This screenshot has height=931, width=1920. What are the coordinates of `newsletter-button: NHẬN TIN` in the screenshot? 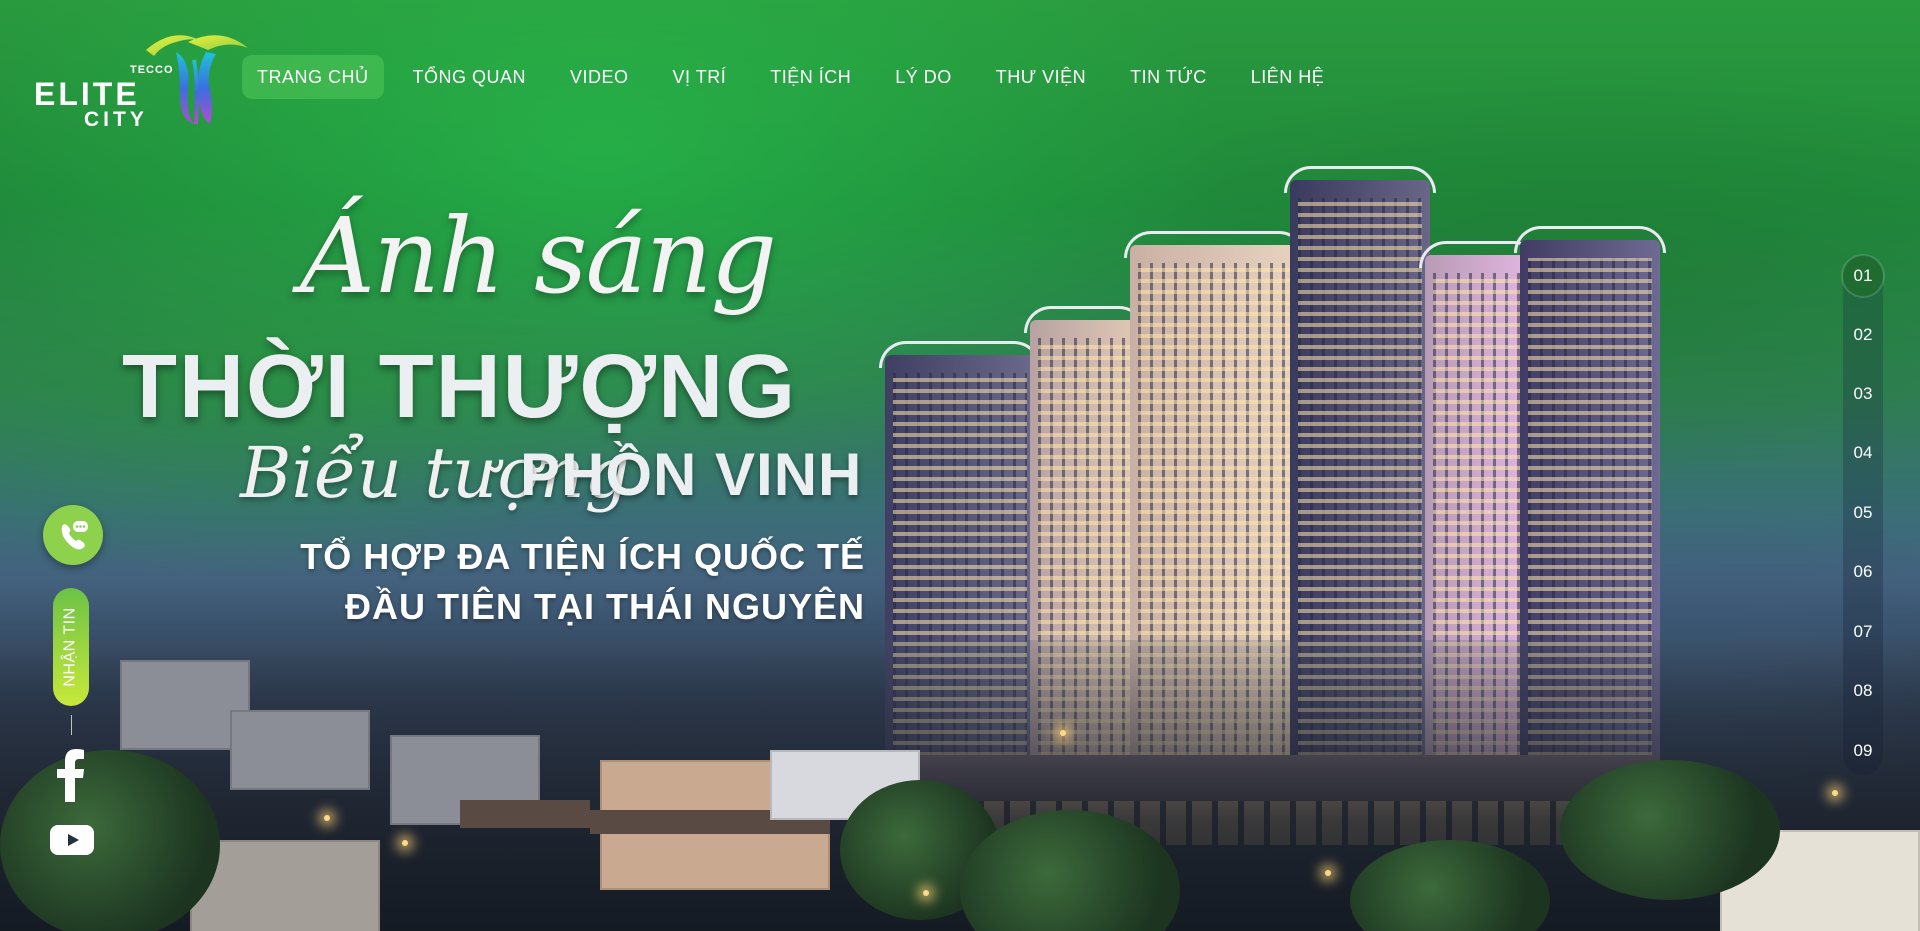 It's located at (71, 647).